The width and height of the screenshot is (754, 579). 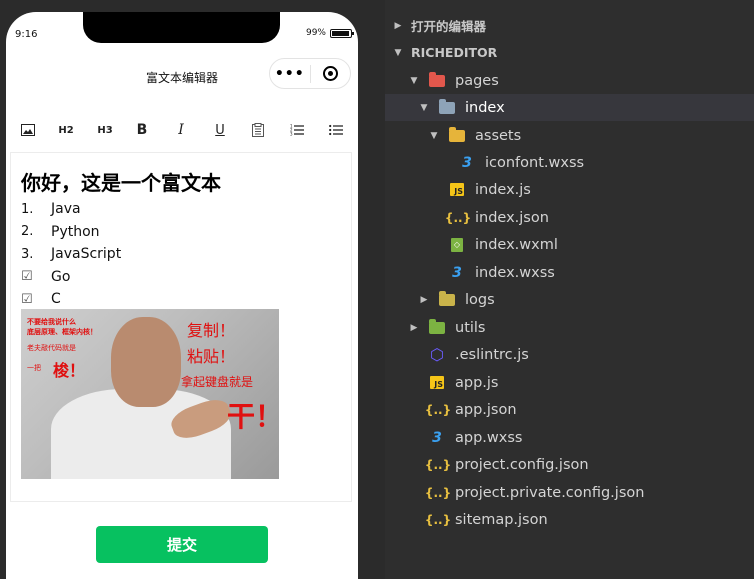 What do you see at coordinates (449, 26) in the screenshot?
I see `section-label: 打开的编辑器` at bounding box center [449, 26].